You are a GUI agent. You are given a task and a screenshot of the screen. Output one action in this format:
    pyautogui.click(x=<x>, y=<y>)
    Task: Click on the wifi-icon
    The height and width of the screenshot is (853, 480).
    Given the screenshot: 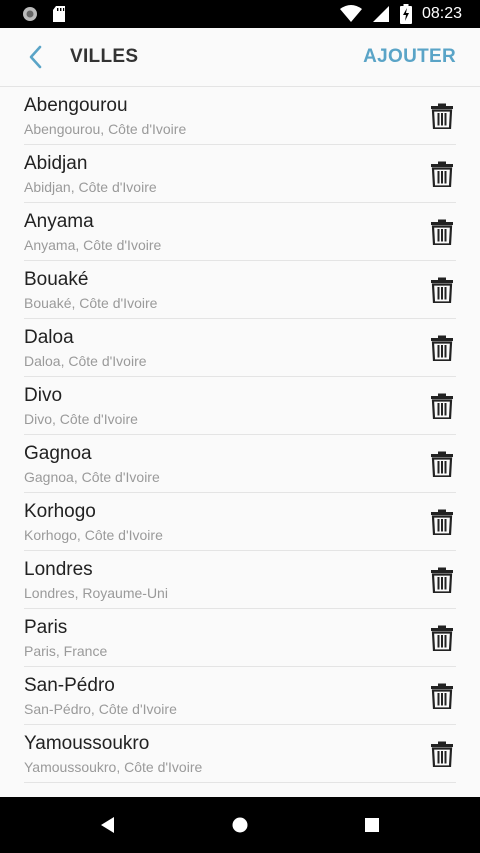 What is the action you would take?
    pyautogui.click(x=350, y=13)
    